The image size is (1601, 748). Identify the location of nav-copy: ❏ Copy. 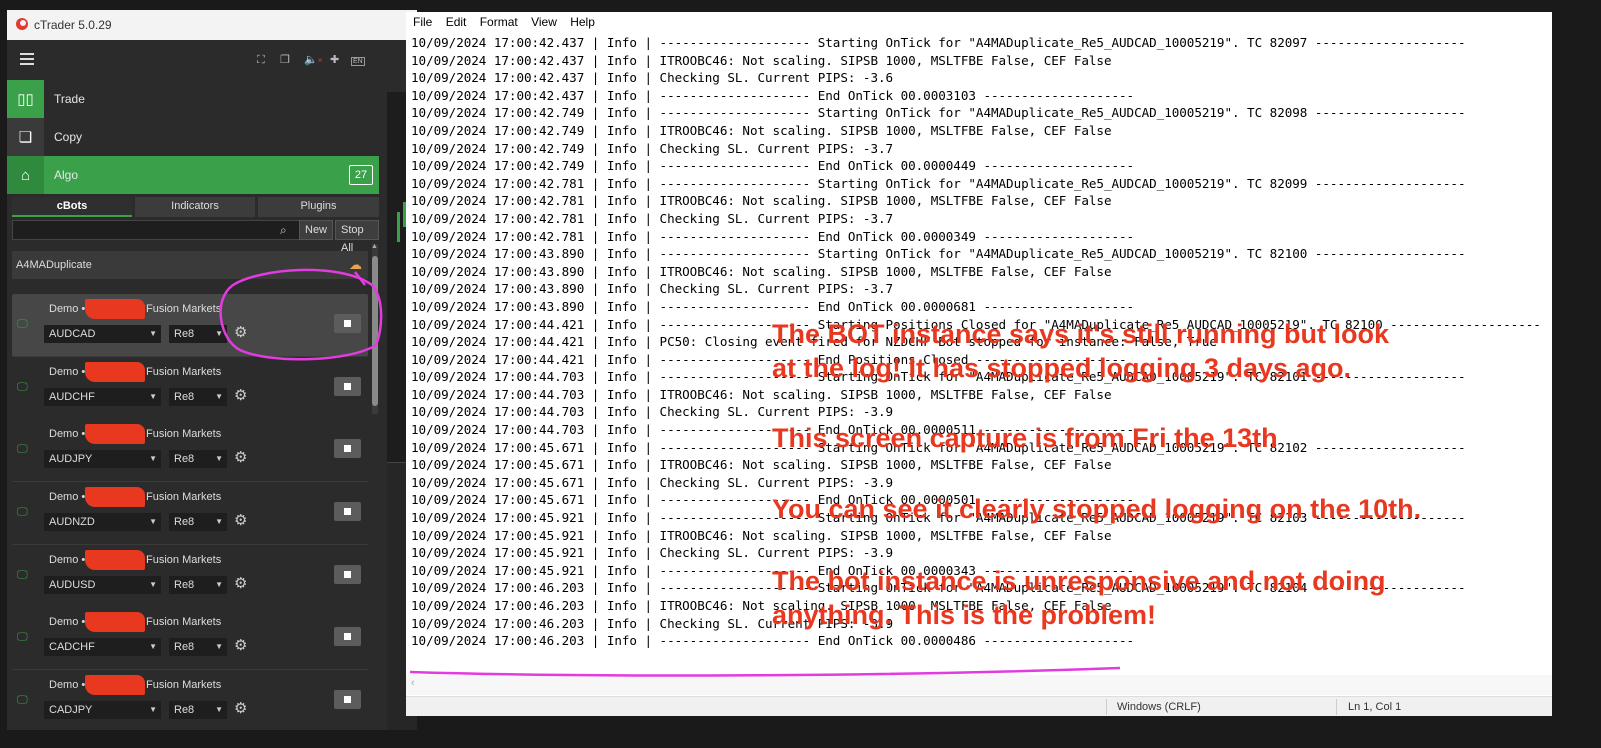
(193, 137).